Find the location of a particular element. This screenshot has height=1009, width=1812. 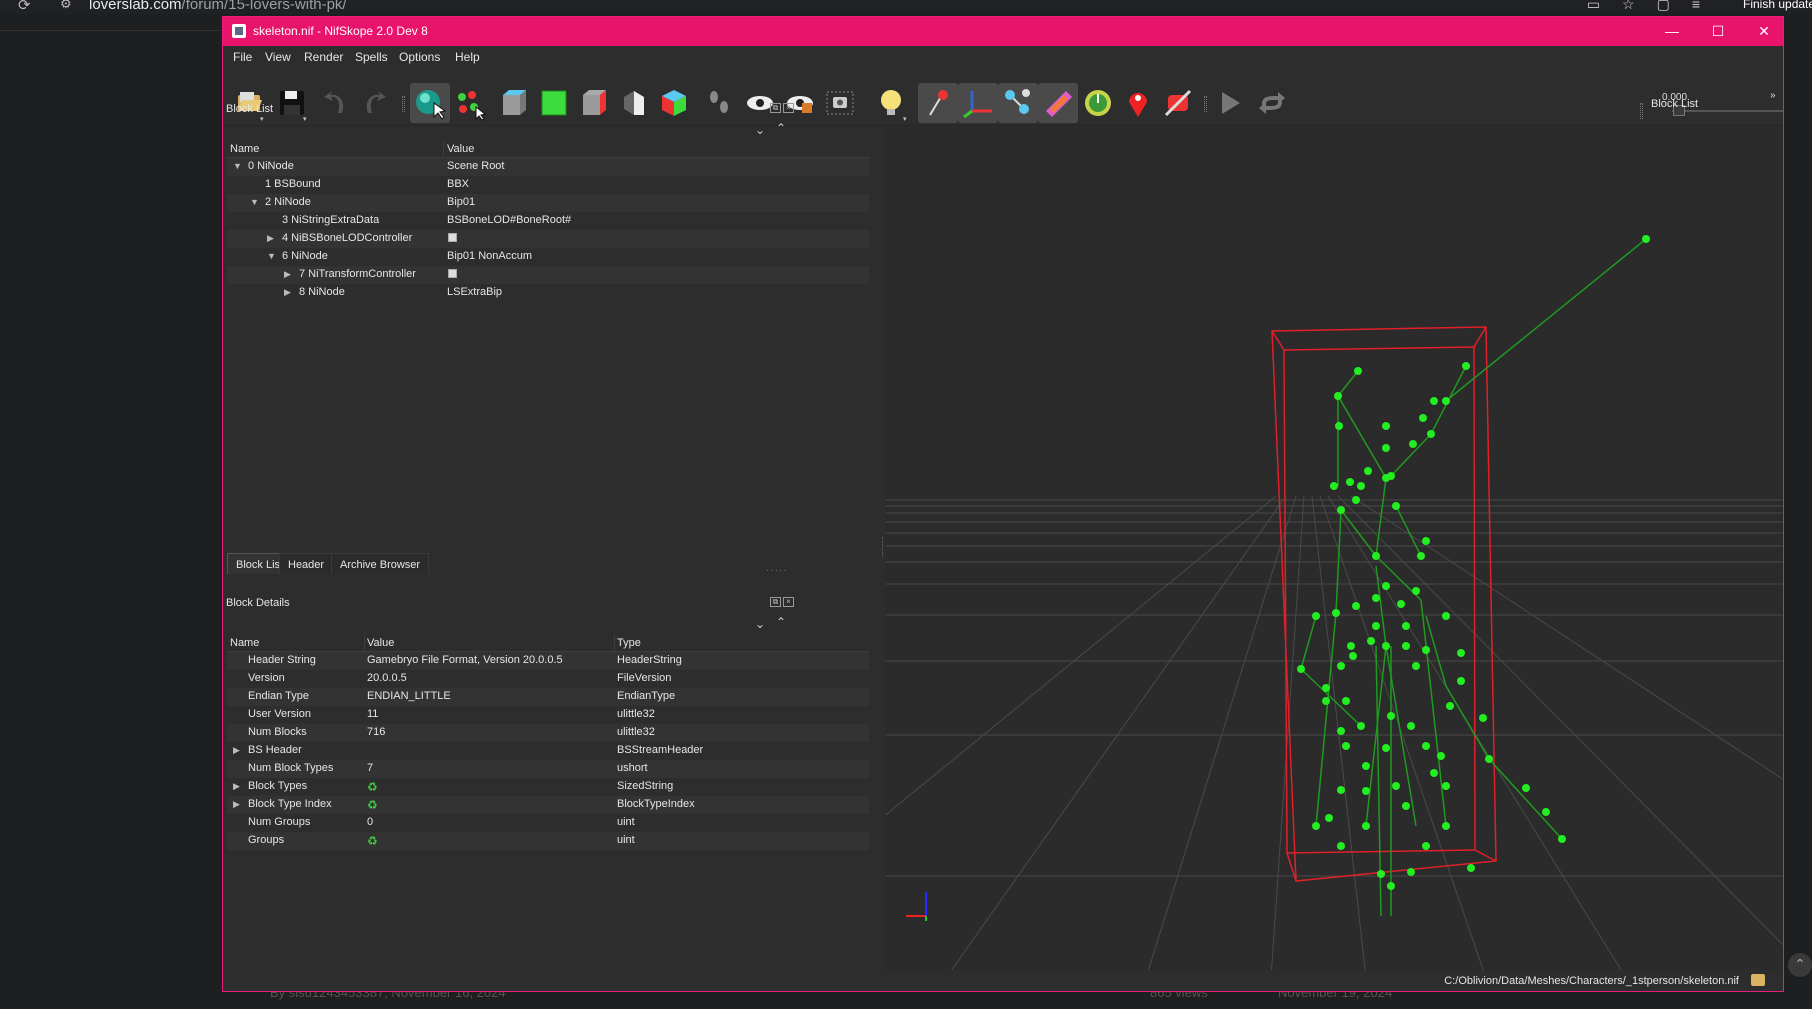

show-nodes-pin-icon is located at coordinates (1138, 103).